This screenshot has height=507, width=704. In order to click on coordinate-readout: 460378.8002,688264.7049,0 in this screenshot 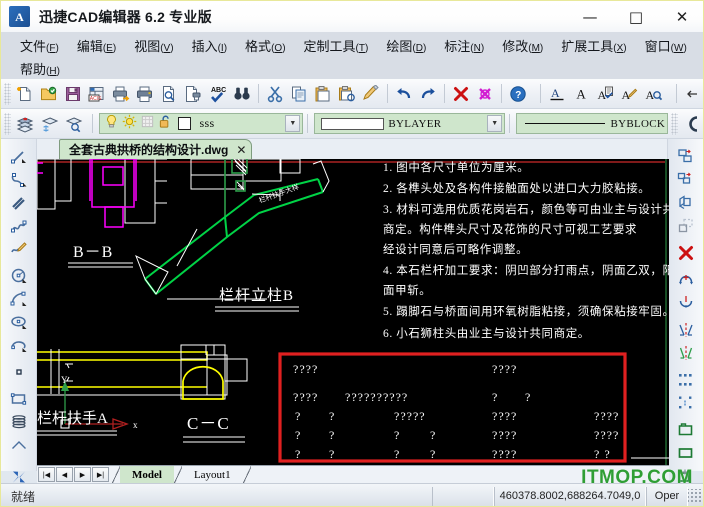, I will do `click(570, 496)`.